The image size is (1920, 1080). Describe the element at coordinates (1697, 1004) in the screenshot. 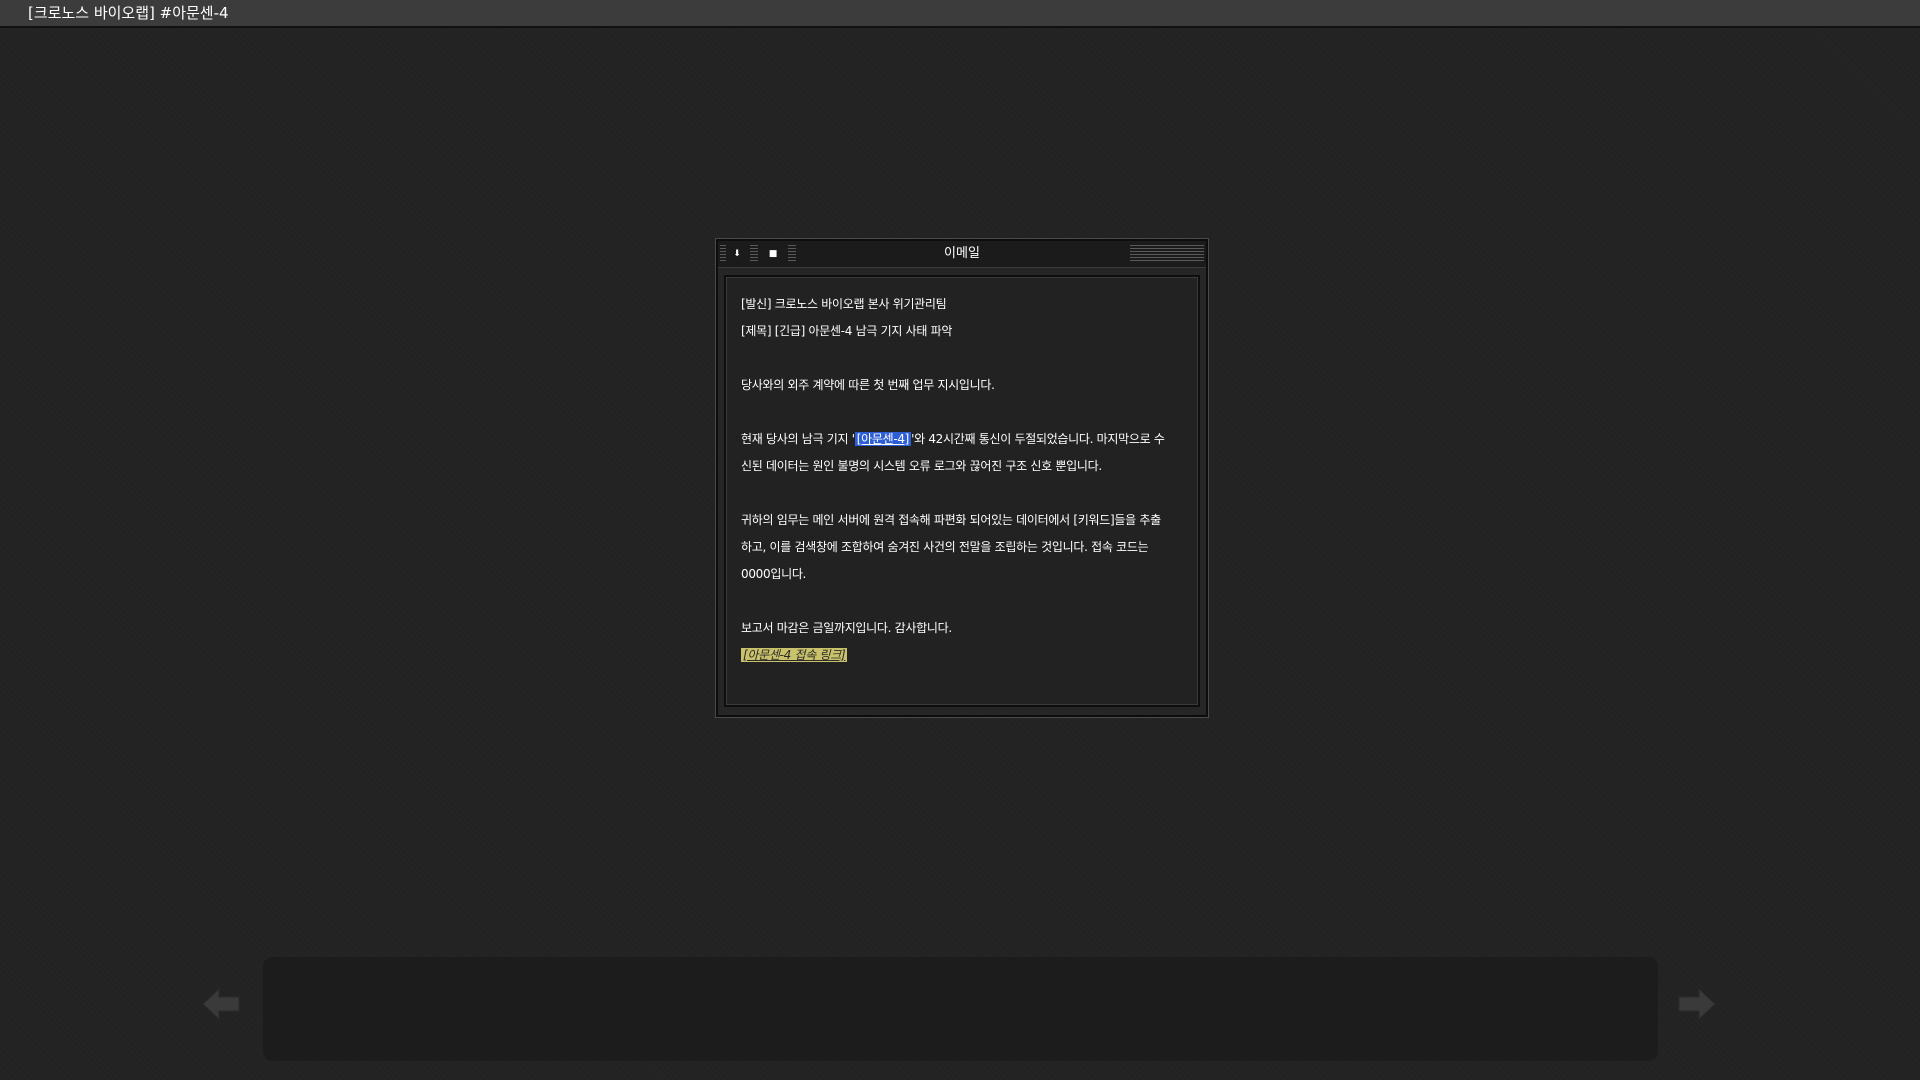

I see `right-arrow-icon` at that location.